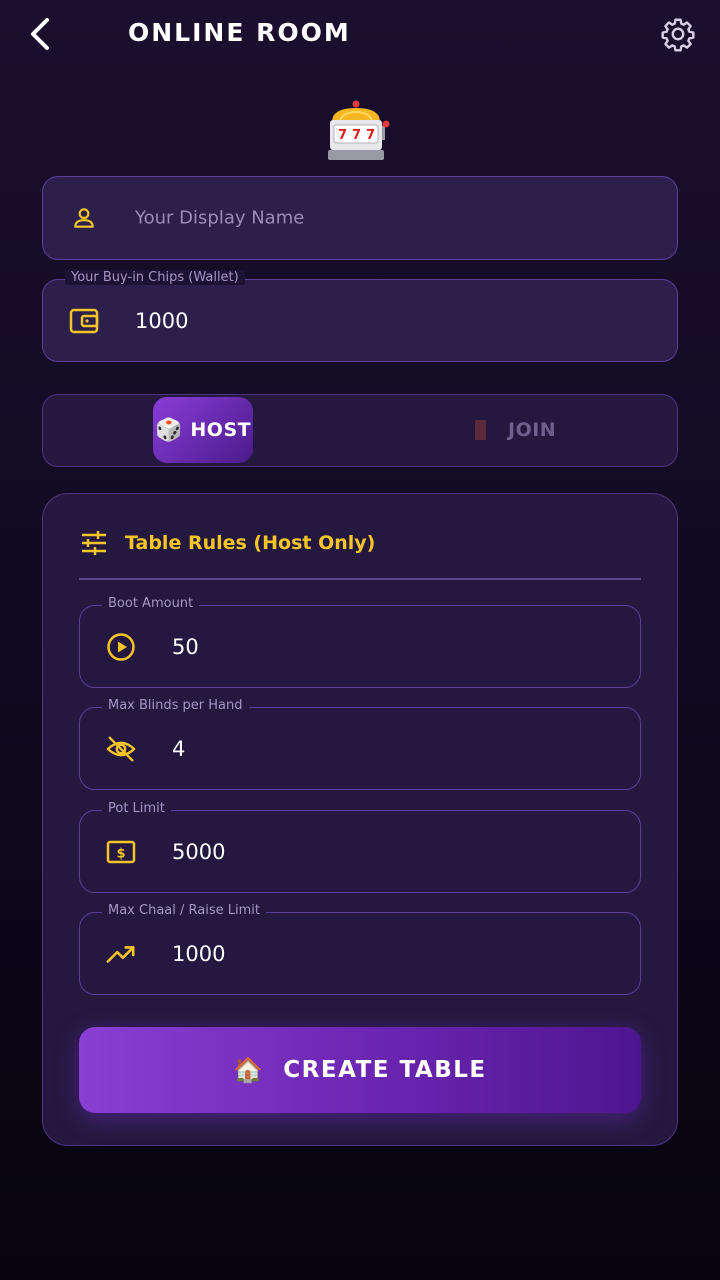 This screenshot has height=1280, width=720. Describe the element at coordinates (169, 430) in the screenshot. I see `dice-icon: 🎲` at that location.